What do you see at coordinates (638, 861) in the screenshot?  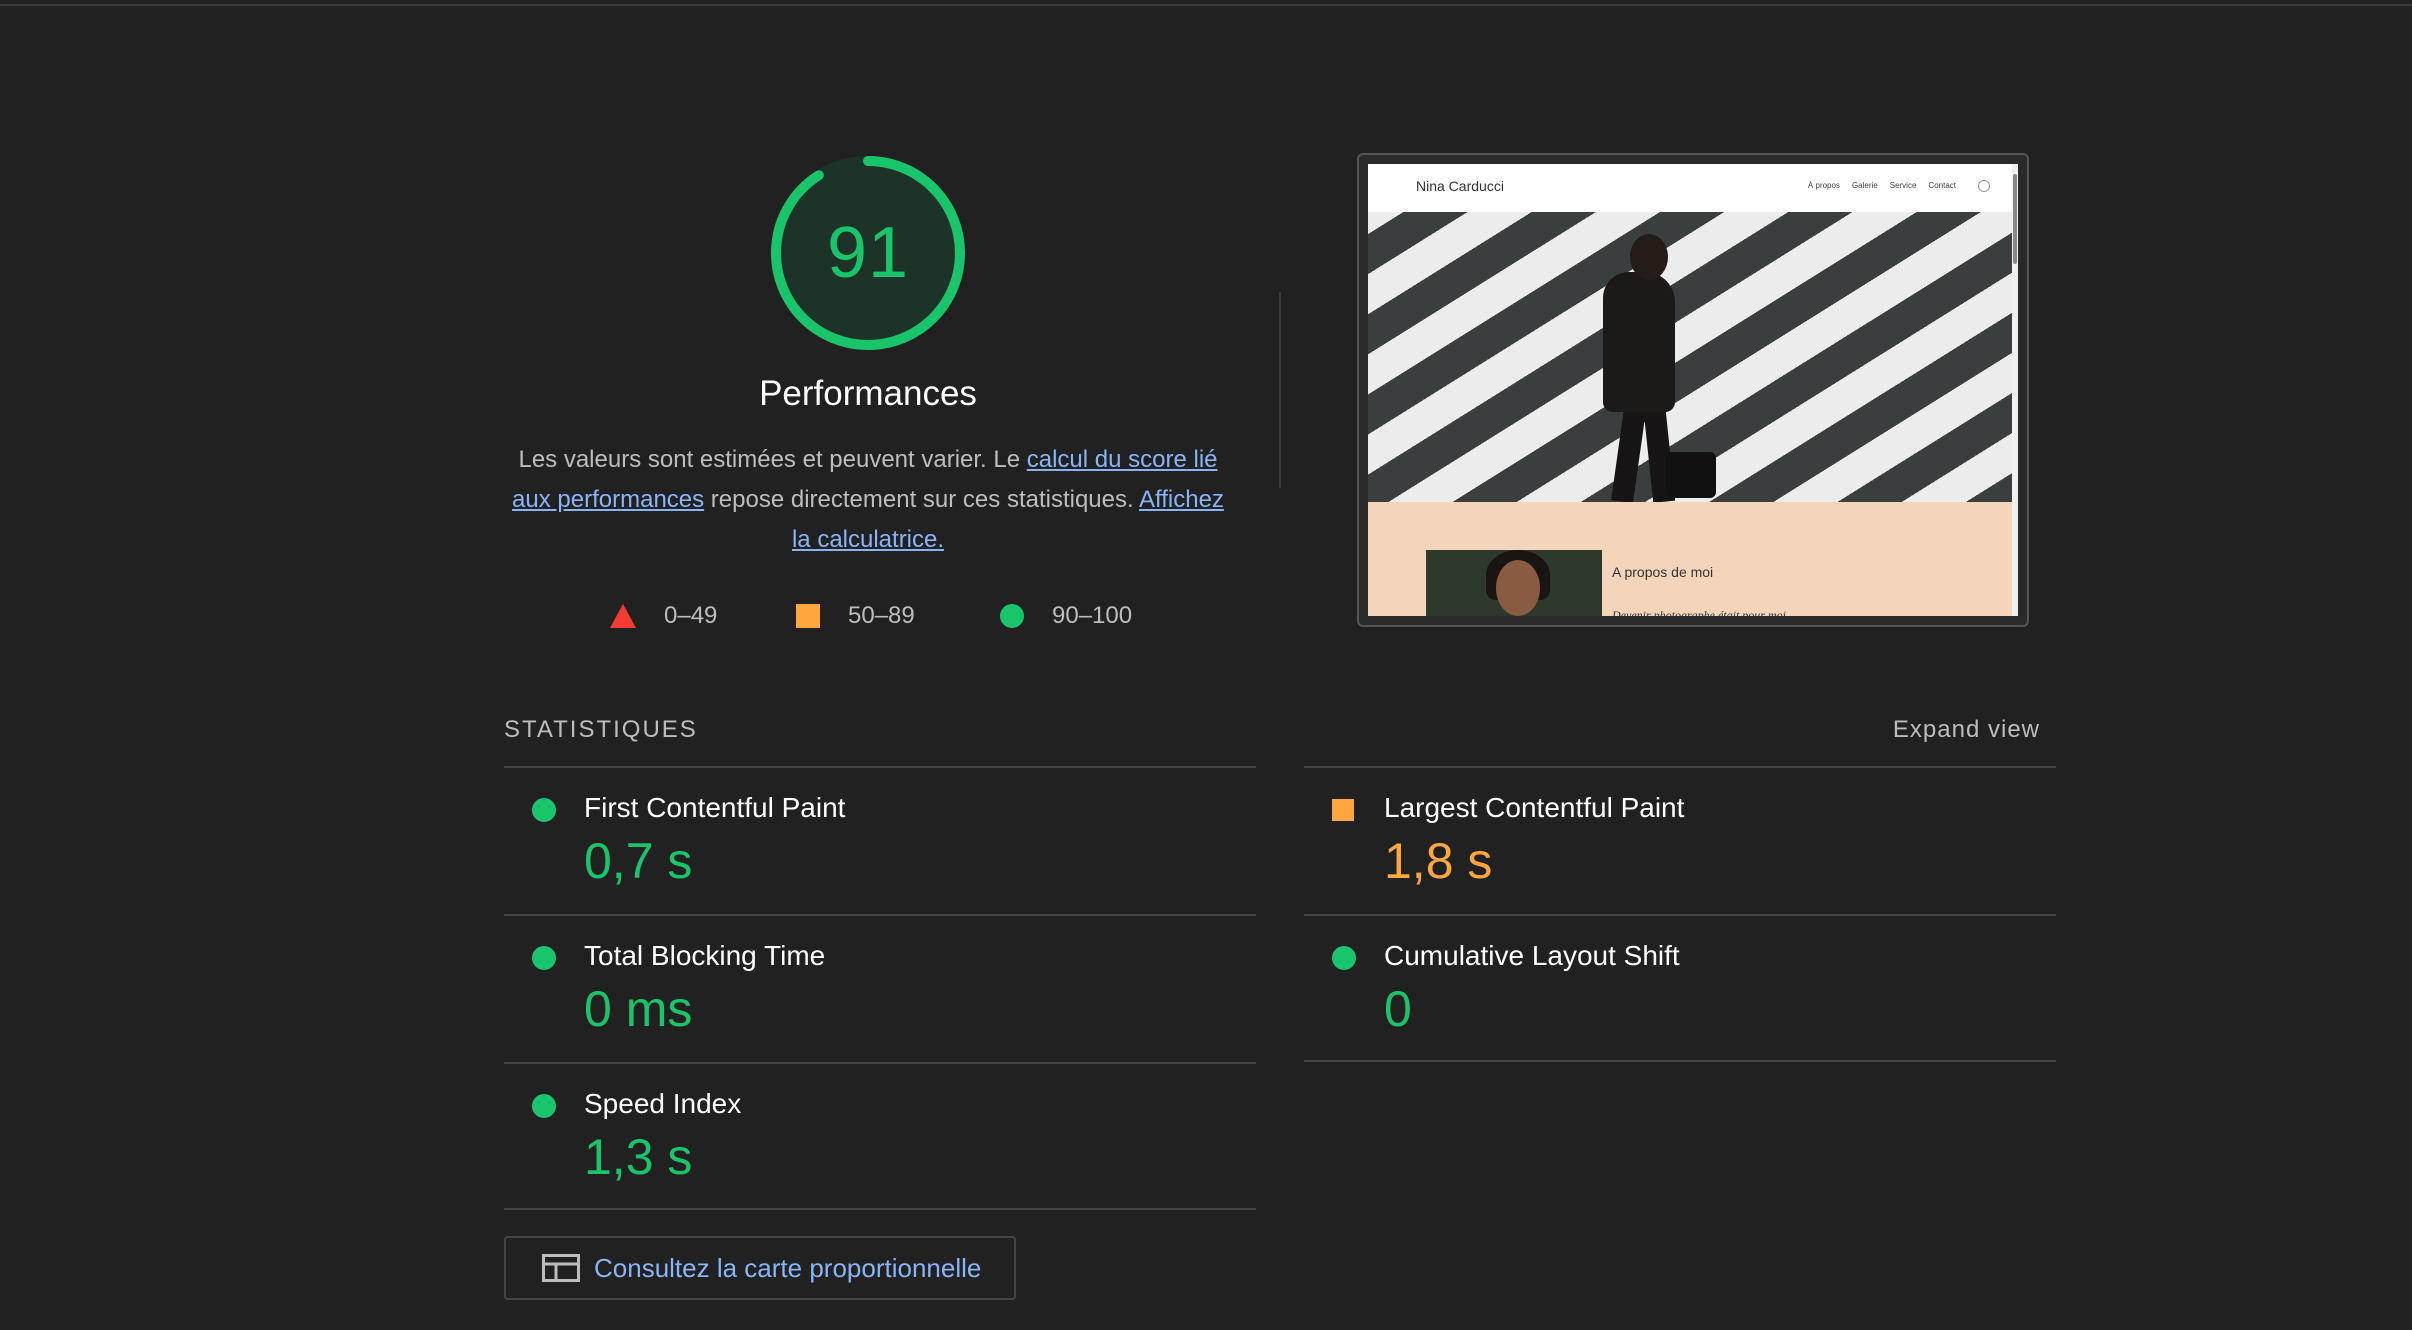 I see `metric-value: 0,7 s` at bounding box center [638, 861].